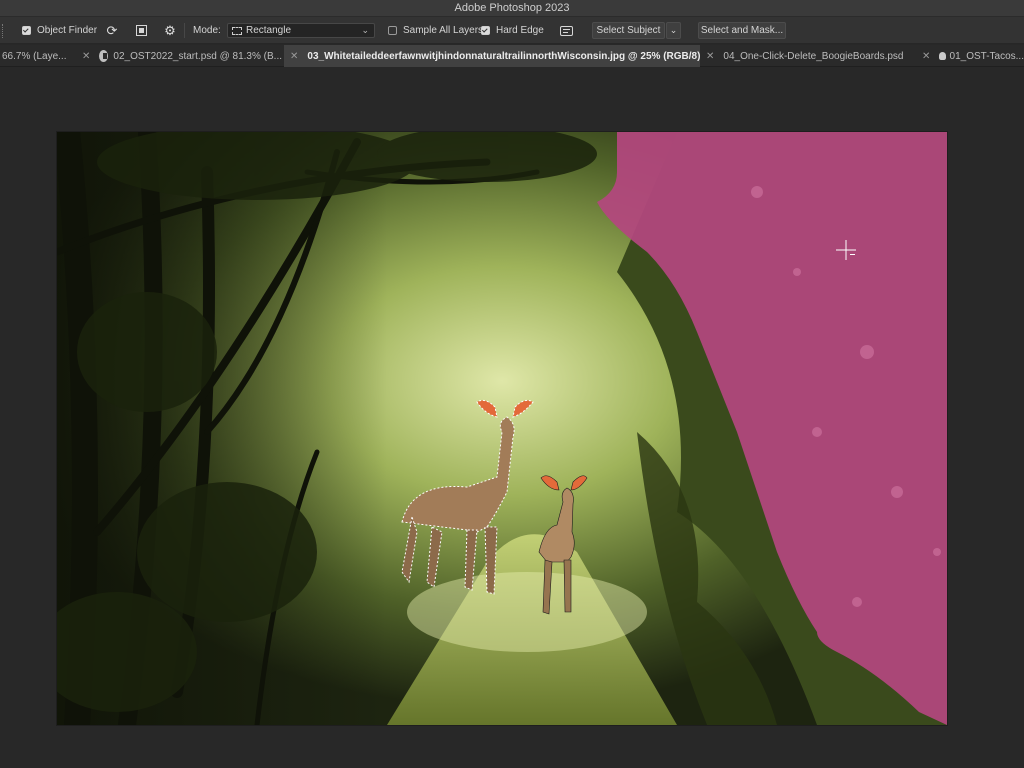 Image resolution: width=1024 pixels, height=768 pixels. Describe the element at coordinates (392, 30) in the screenshot. I see `sample-all-layers-checkbox` at that location.